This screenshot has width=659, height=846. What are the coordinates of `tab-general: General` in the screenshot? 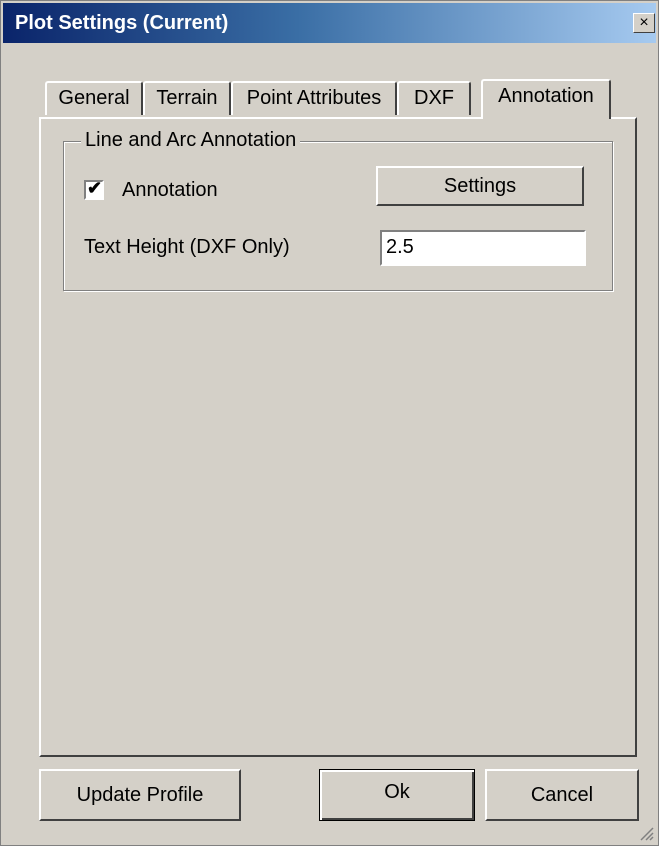 It's located at (94, 98).